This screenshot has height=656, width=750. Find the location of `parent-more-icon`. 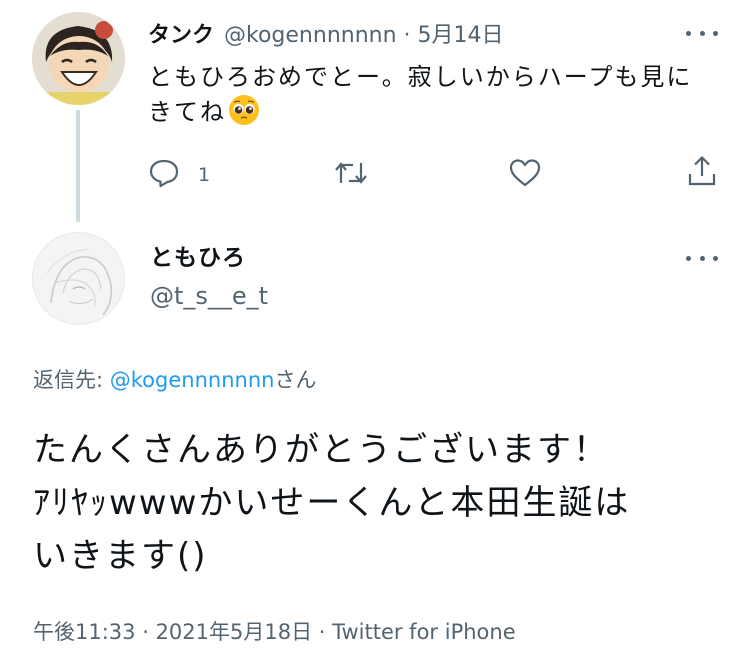

parent-more-icon is located at coordinates (702, 33).